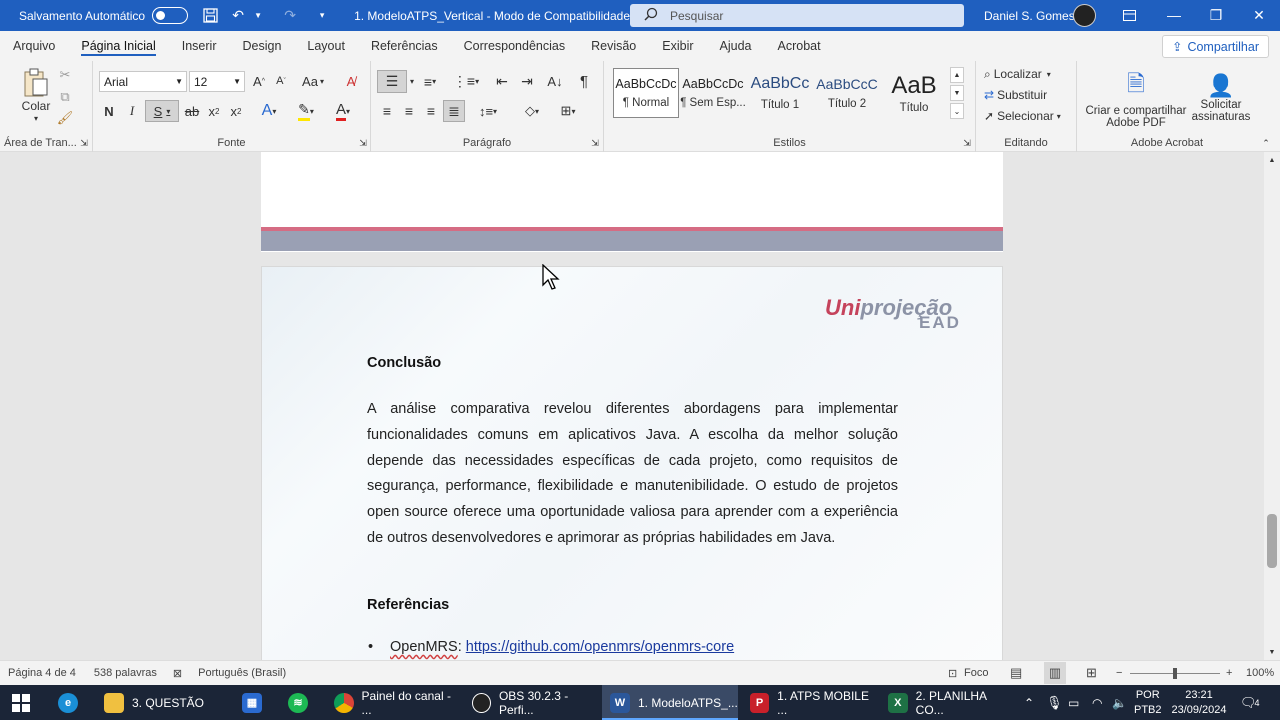  What do you see at coordinates (1266, 143) in the screenshot?
I see `collapse-ribbon-icon: ⌃` at bounding box center [1266, 143].